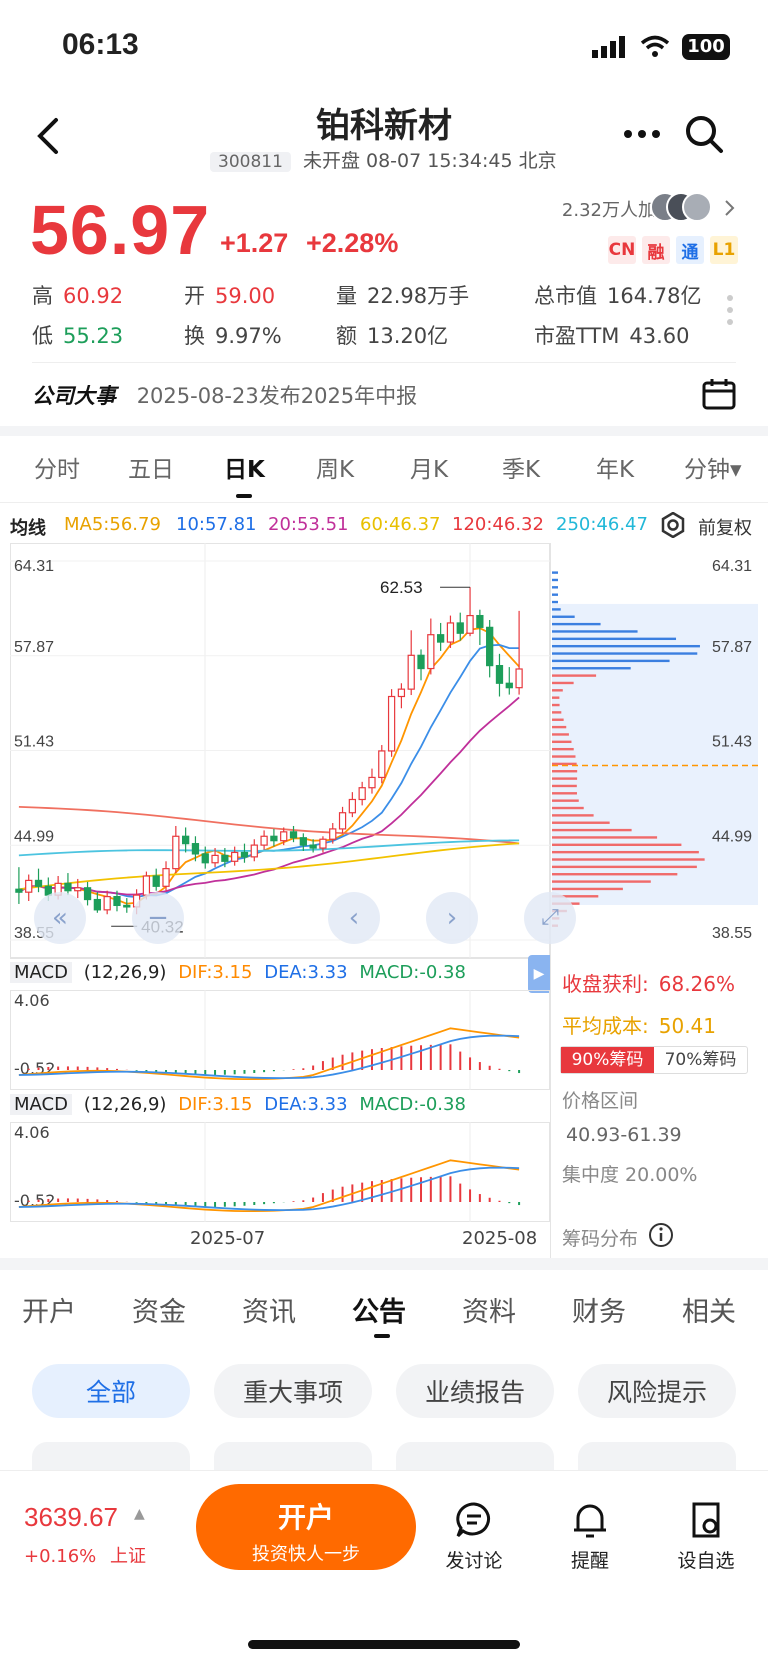  What do you see at coordinates (709, 1309) in the screenshot?
I see `tab-related: 相关` at bounding box center [709, 1309].